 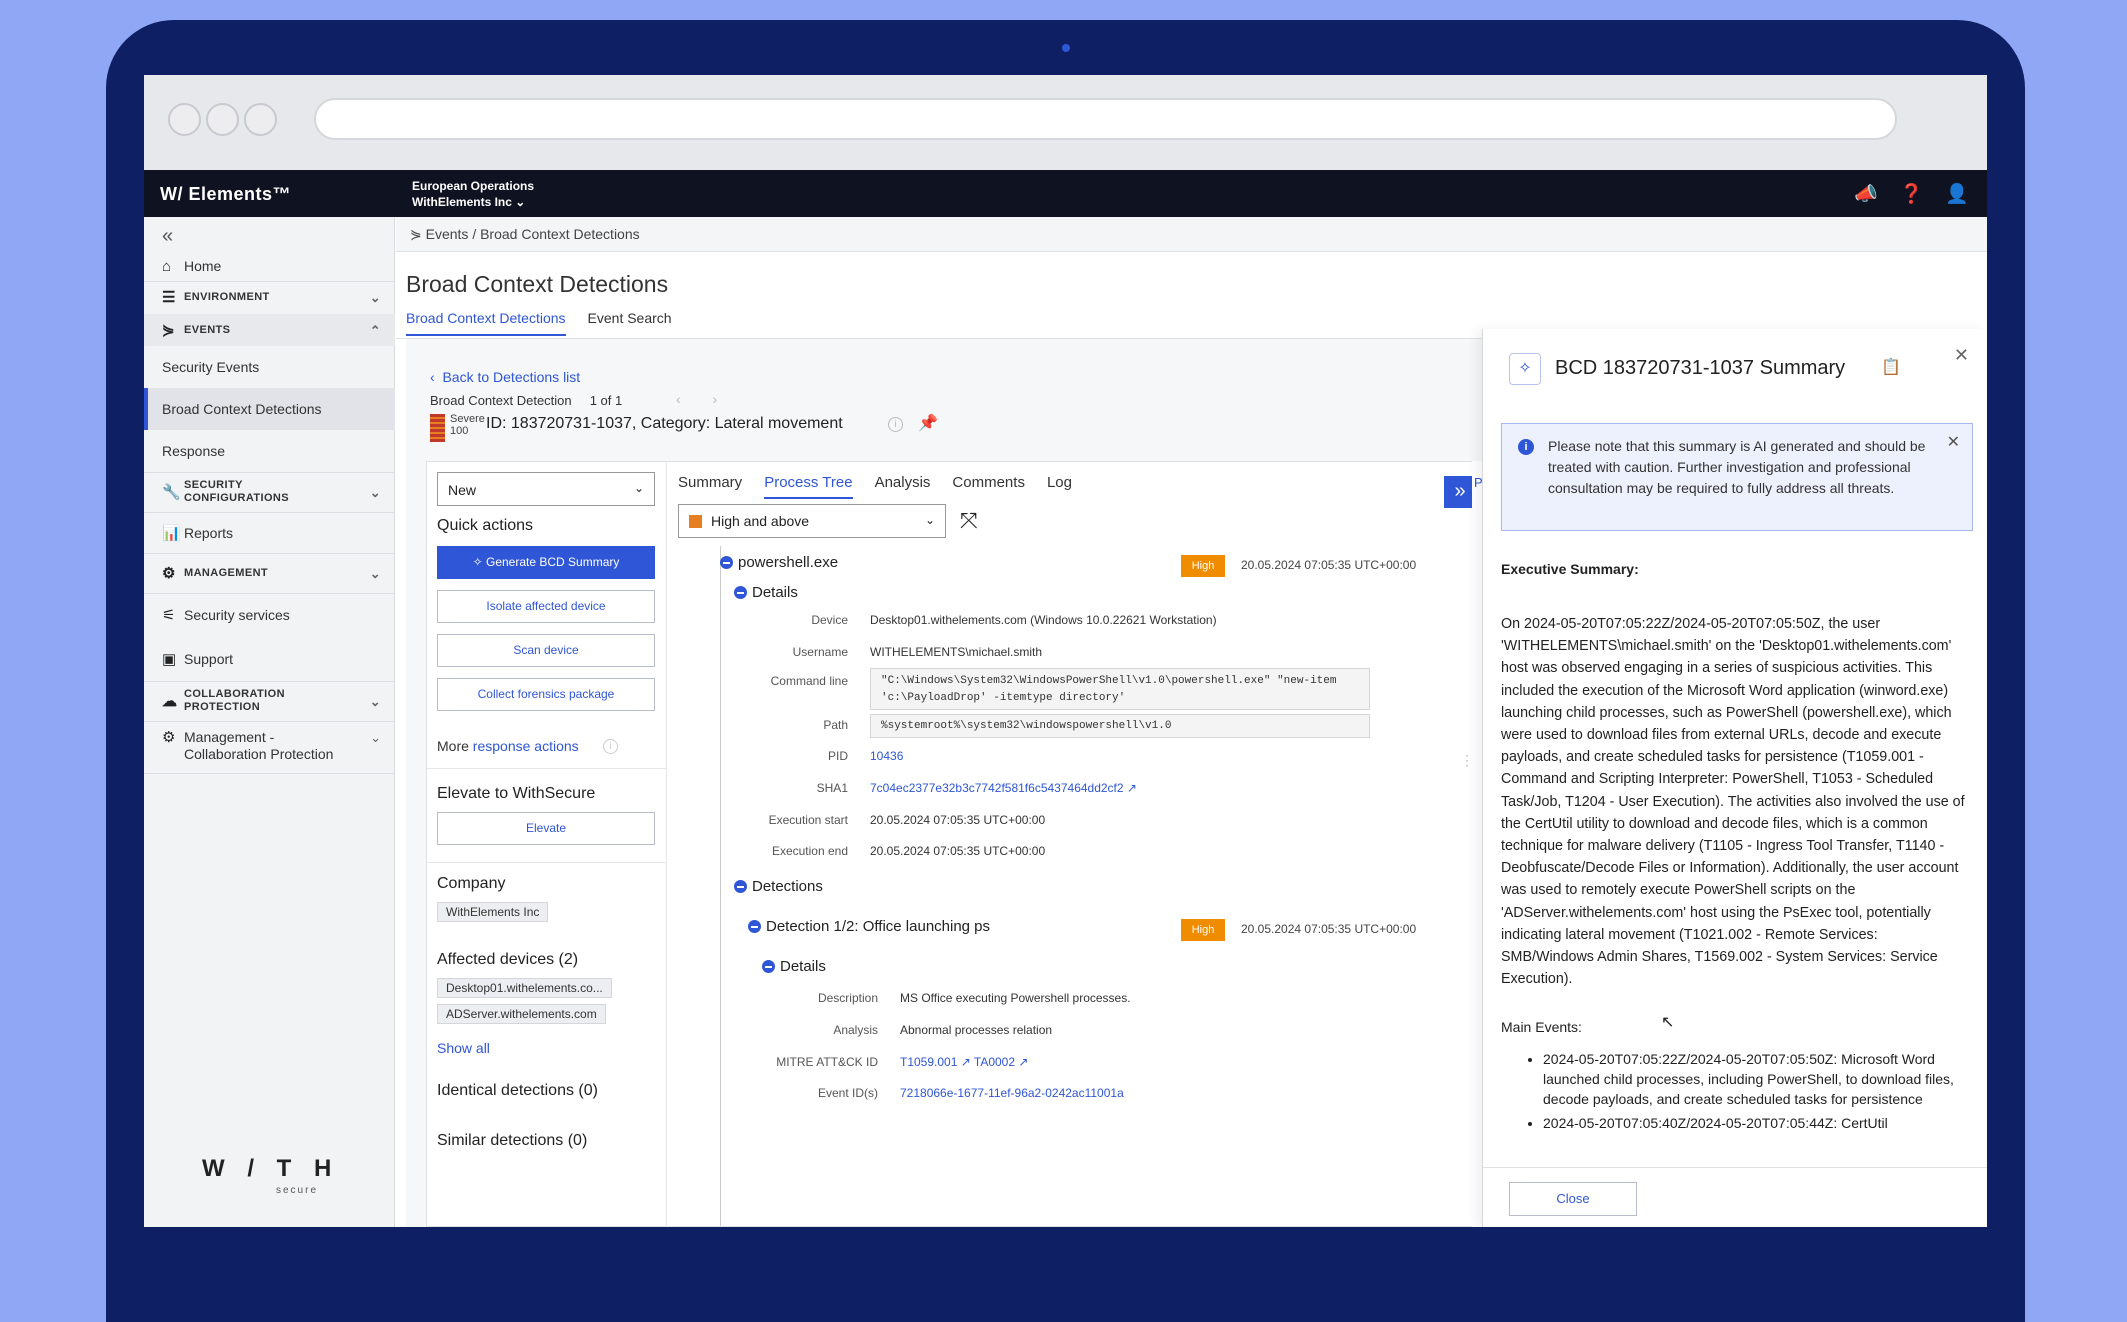 I want to click on tab-log: Log, so click(x=1059, y=486).